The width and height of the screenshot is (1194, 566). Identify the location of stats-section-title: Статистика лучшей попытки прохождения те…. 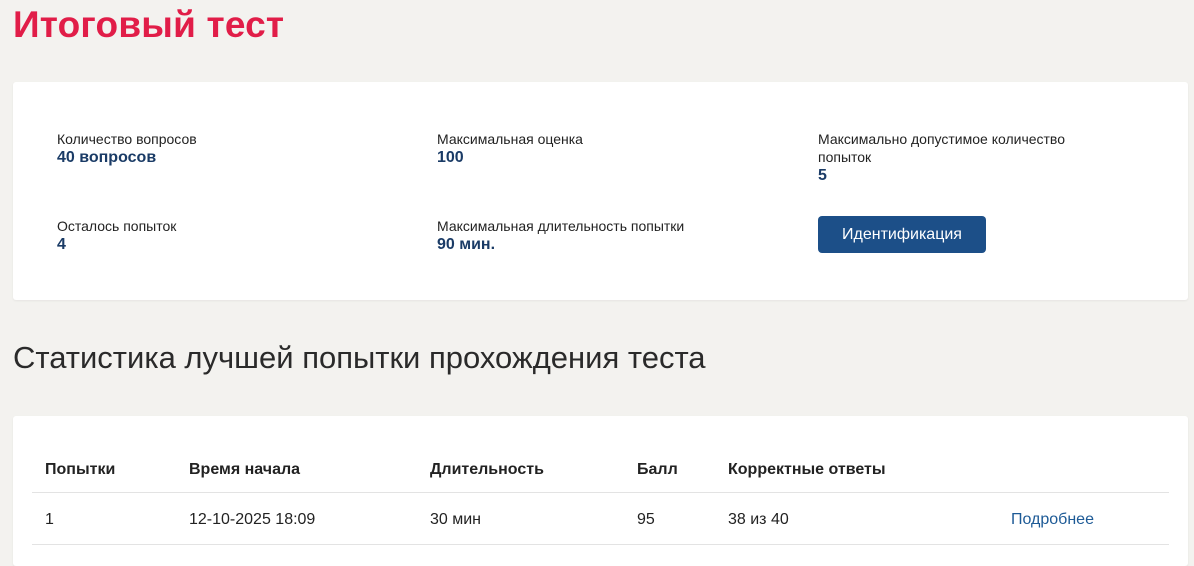
(359, 357).